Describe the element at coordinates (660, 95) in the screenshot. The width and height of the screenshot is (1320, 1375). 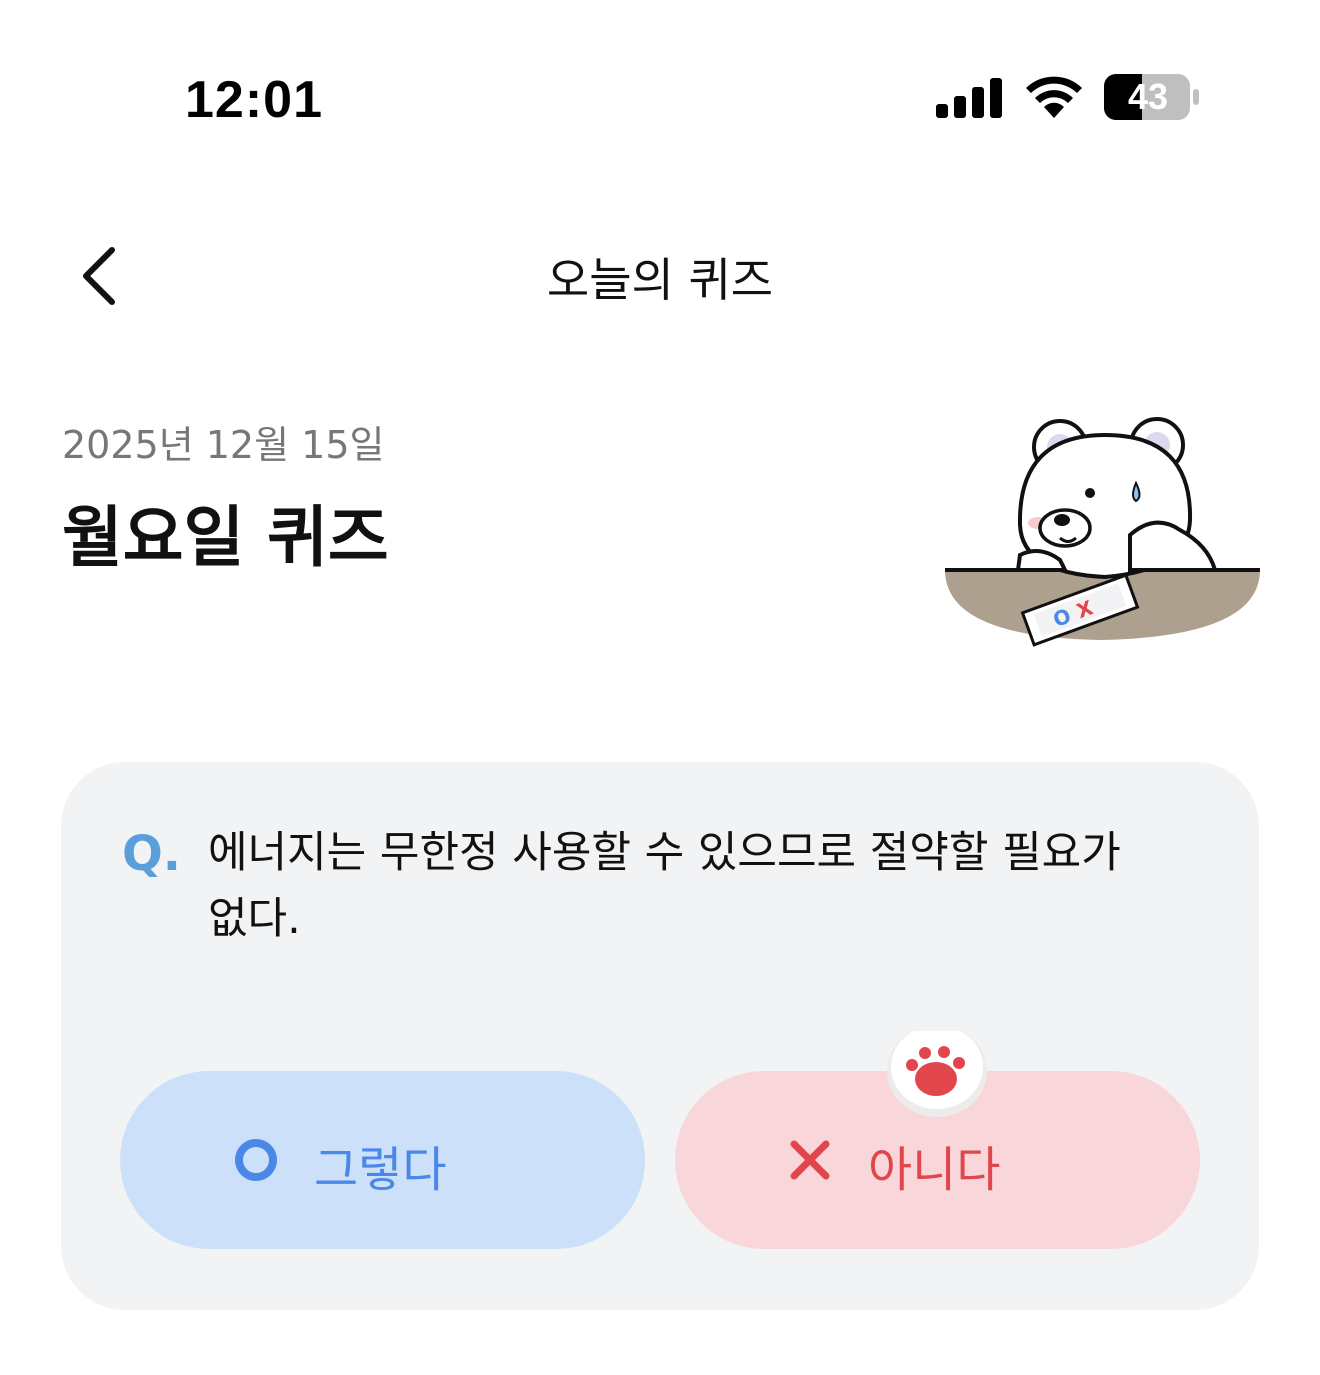
I see `status-bar: 12:01 43` at that location.